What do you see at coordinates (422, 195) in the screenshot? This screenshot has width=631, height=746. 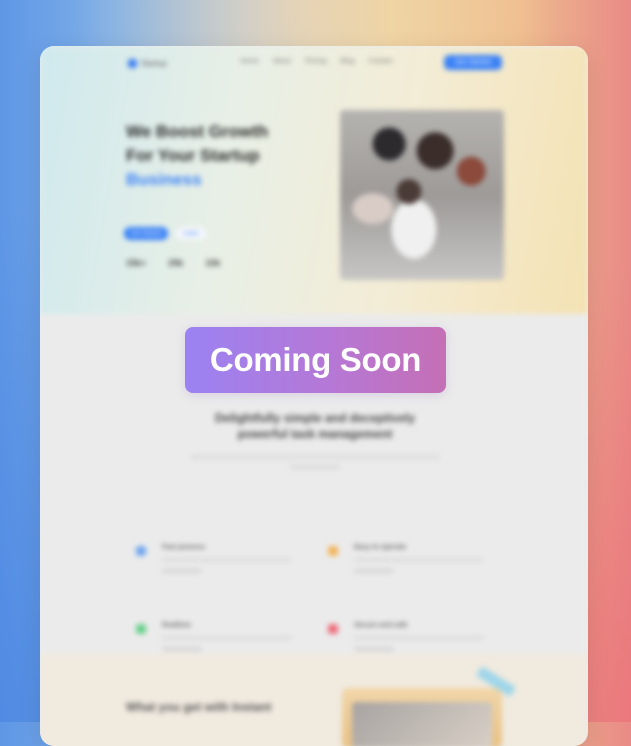 I see `hero-team-photo` at bounding box center [422, 195].